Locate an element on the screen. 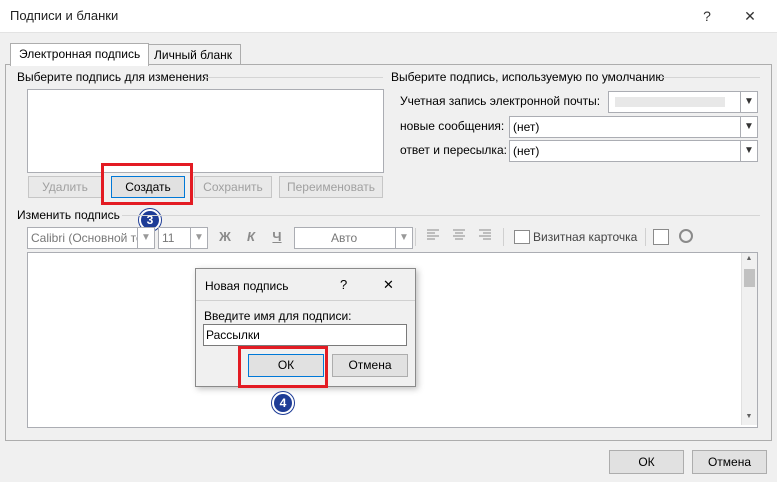 This screenshot has width=777, height=482. cancel-button: Отмена is located at coordinates (729, 462).